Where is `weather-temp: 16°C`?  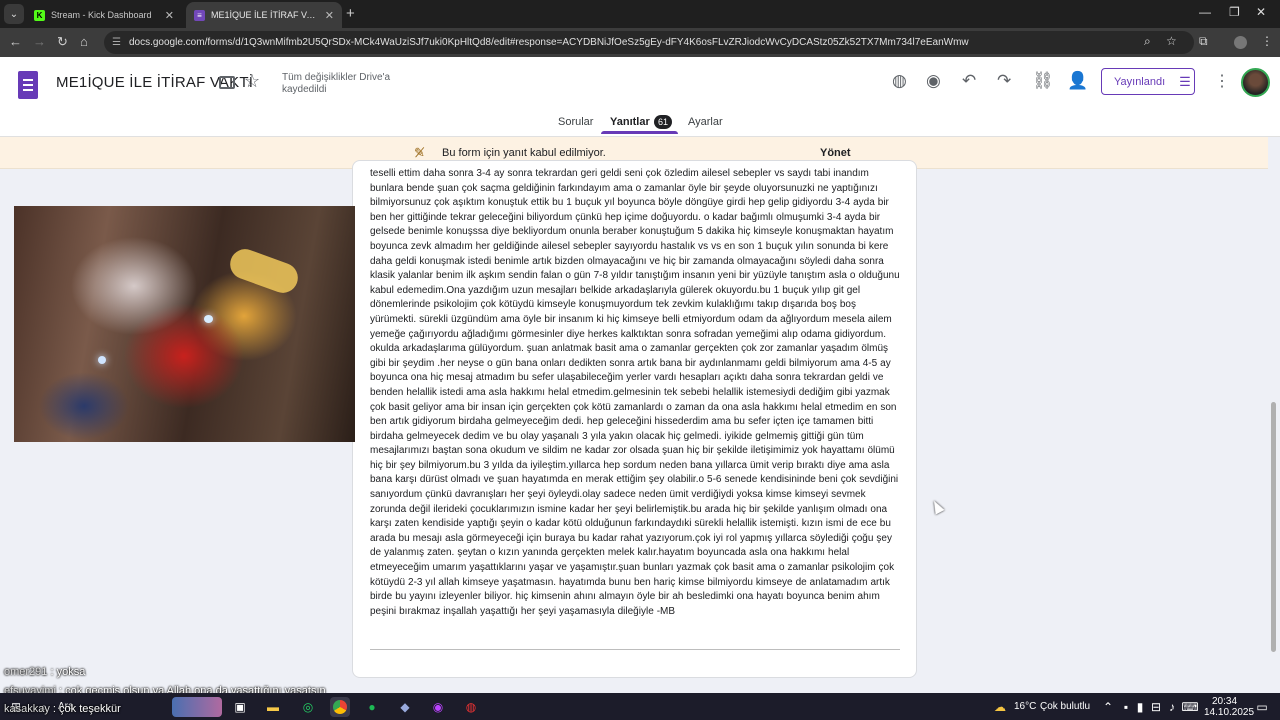
weather-temp: 16°C is located at coordinates (1025, 706).